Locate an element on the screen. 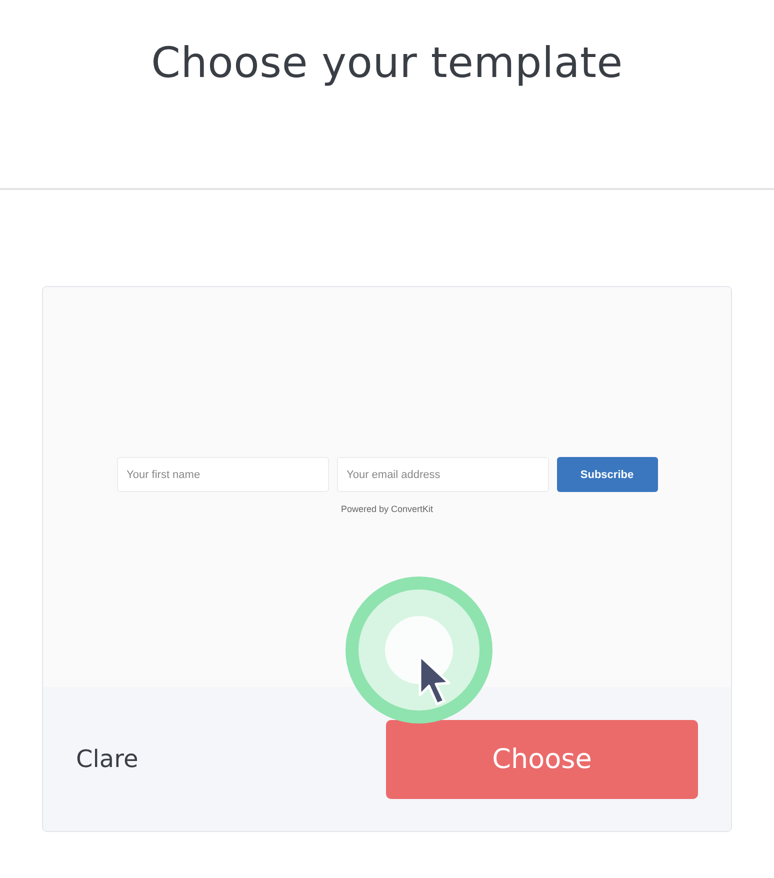 The width and height of the screenshot is (774, 878). input-field: Your email address is located at coordinates (442, 474).